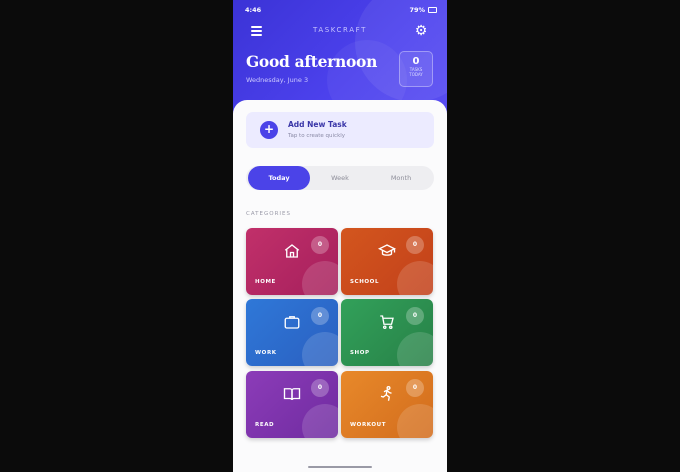  I want to click on home-indicator, so click(340, 467).